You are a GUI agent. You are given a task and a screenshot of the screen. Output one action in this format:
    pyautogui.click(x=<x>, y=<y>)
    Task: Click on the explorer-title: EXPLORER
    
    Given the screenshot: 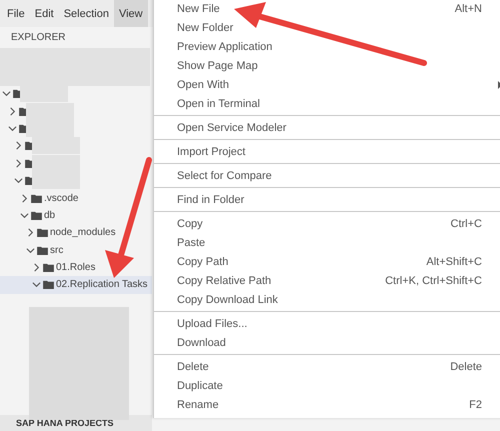 What is the action you would take?
    pyautogui.click(x=38, y=37)
    